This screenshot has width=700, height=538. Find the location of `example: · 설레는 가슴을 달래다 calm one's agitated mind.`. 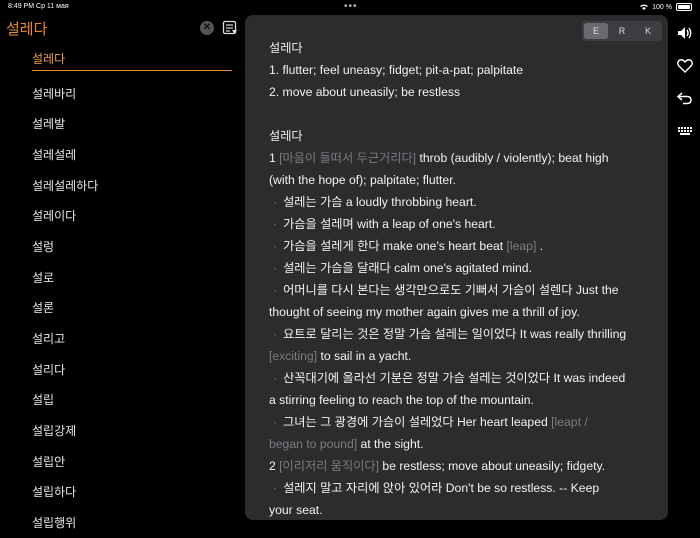

example: · 설레는 가슴을 달래다 calm one's agitated mind. is located at coordinates (402, 268).